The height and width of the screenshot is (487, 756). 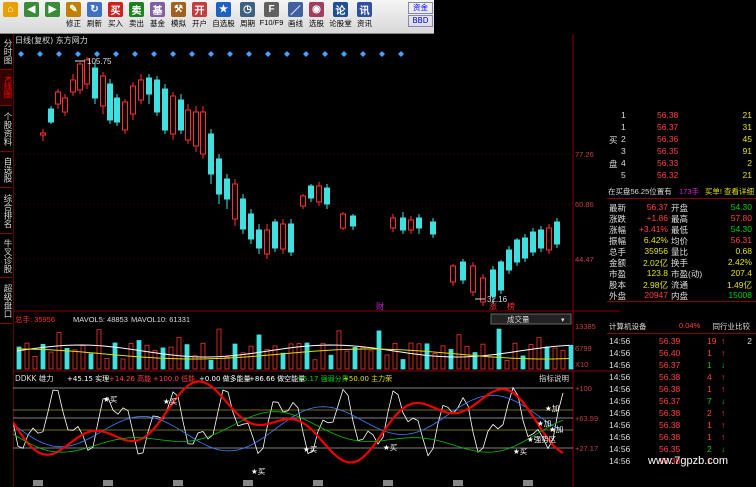 I want to click on toolbar-fund-bbd: 资金 BBD, so click(x=420, y=16).